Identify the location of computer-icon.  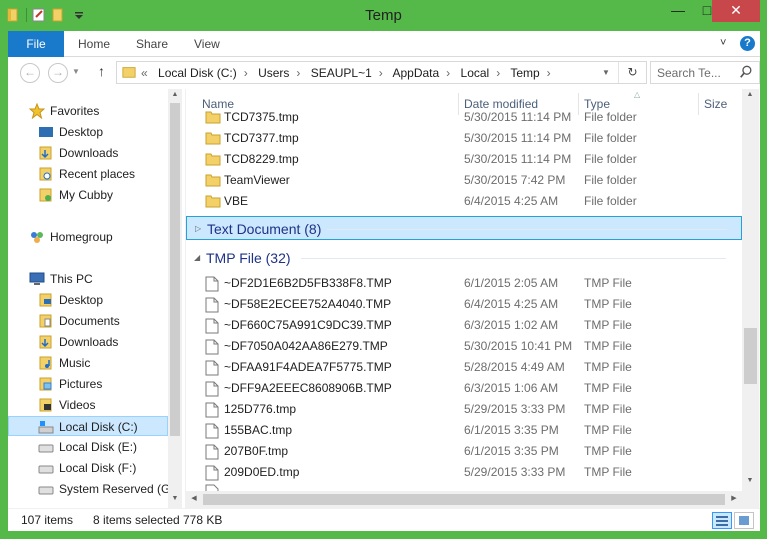
(37, 278).